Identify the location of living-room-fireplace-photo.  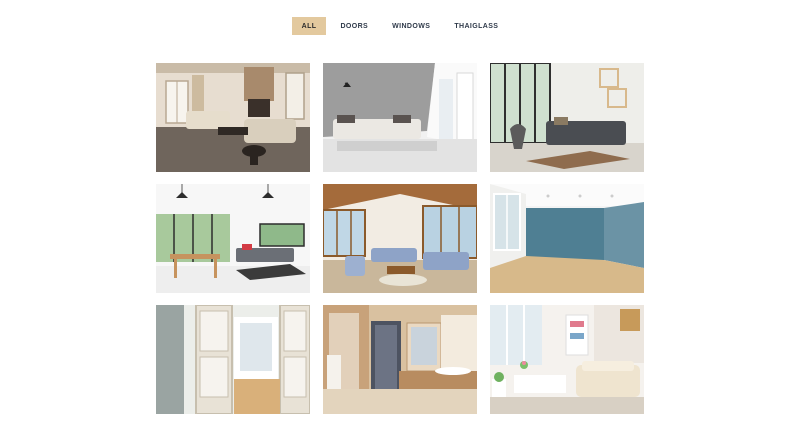
(233, 117).